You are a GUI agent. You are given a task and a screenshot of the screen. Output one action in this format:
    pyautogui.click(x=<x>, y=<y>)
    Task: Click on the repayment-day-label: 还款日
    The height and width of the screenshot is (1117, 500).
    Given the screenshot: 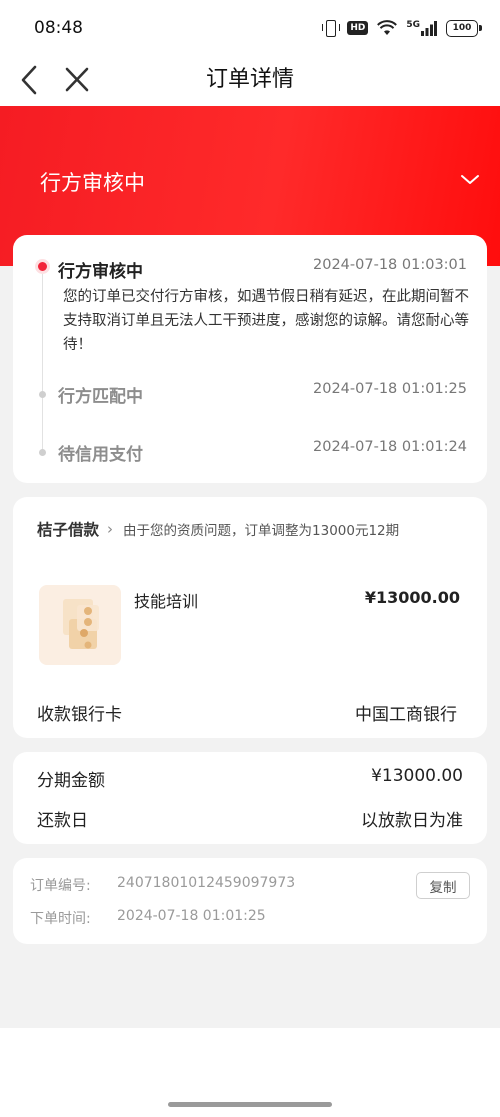 What is the action you would take?
    pyautogui.click(x=62, y=821)
    